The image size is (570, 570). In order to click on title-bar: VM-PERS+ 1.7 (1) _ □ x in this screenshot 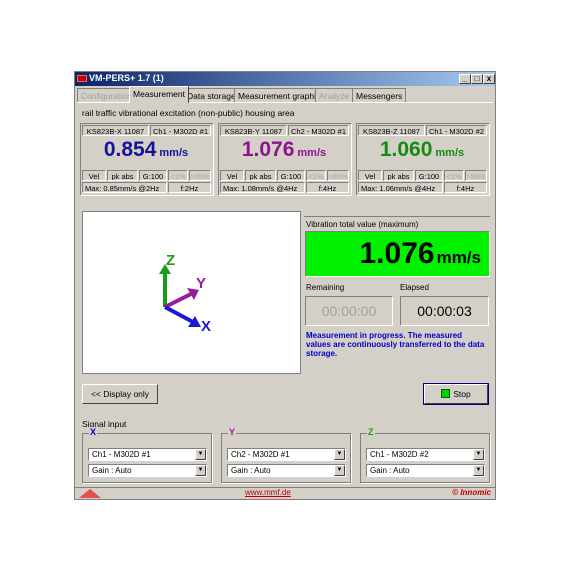, I will do `click(285, 79)`.